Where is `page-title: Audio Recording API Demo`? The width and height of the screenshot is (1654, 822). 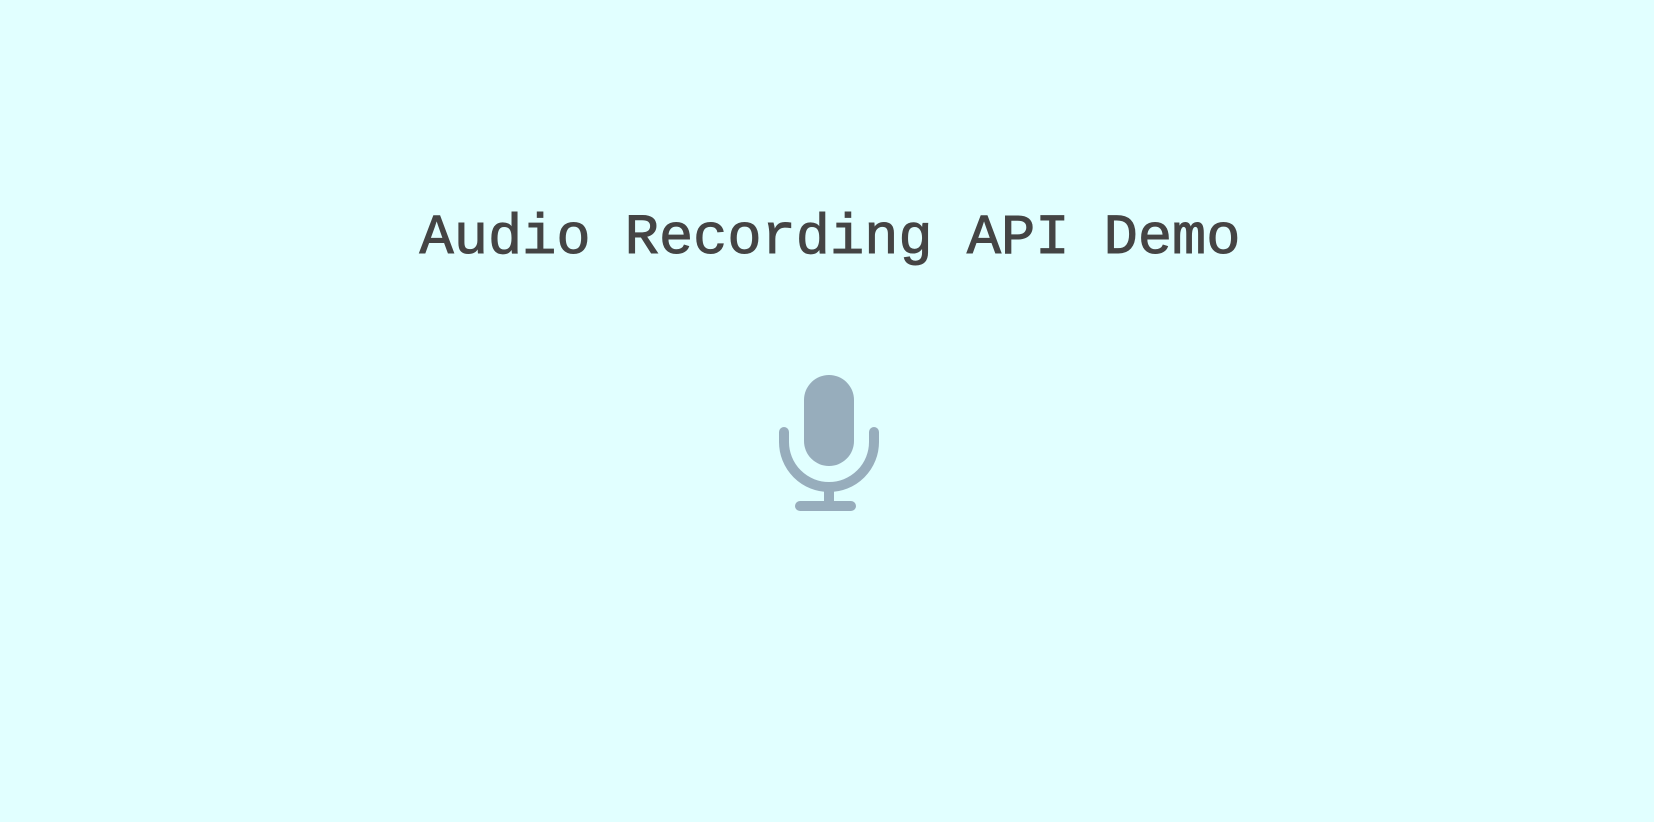
page-title: Audio Recording API Demo is located at coordinates (830, 239).